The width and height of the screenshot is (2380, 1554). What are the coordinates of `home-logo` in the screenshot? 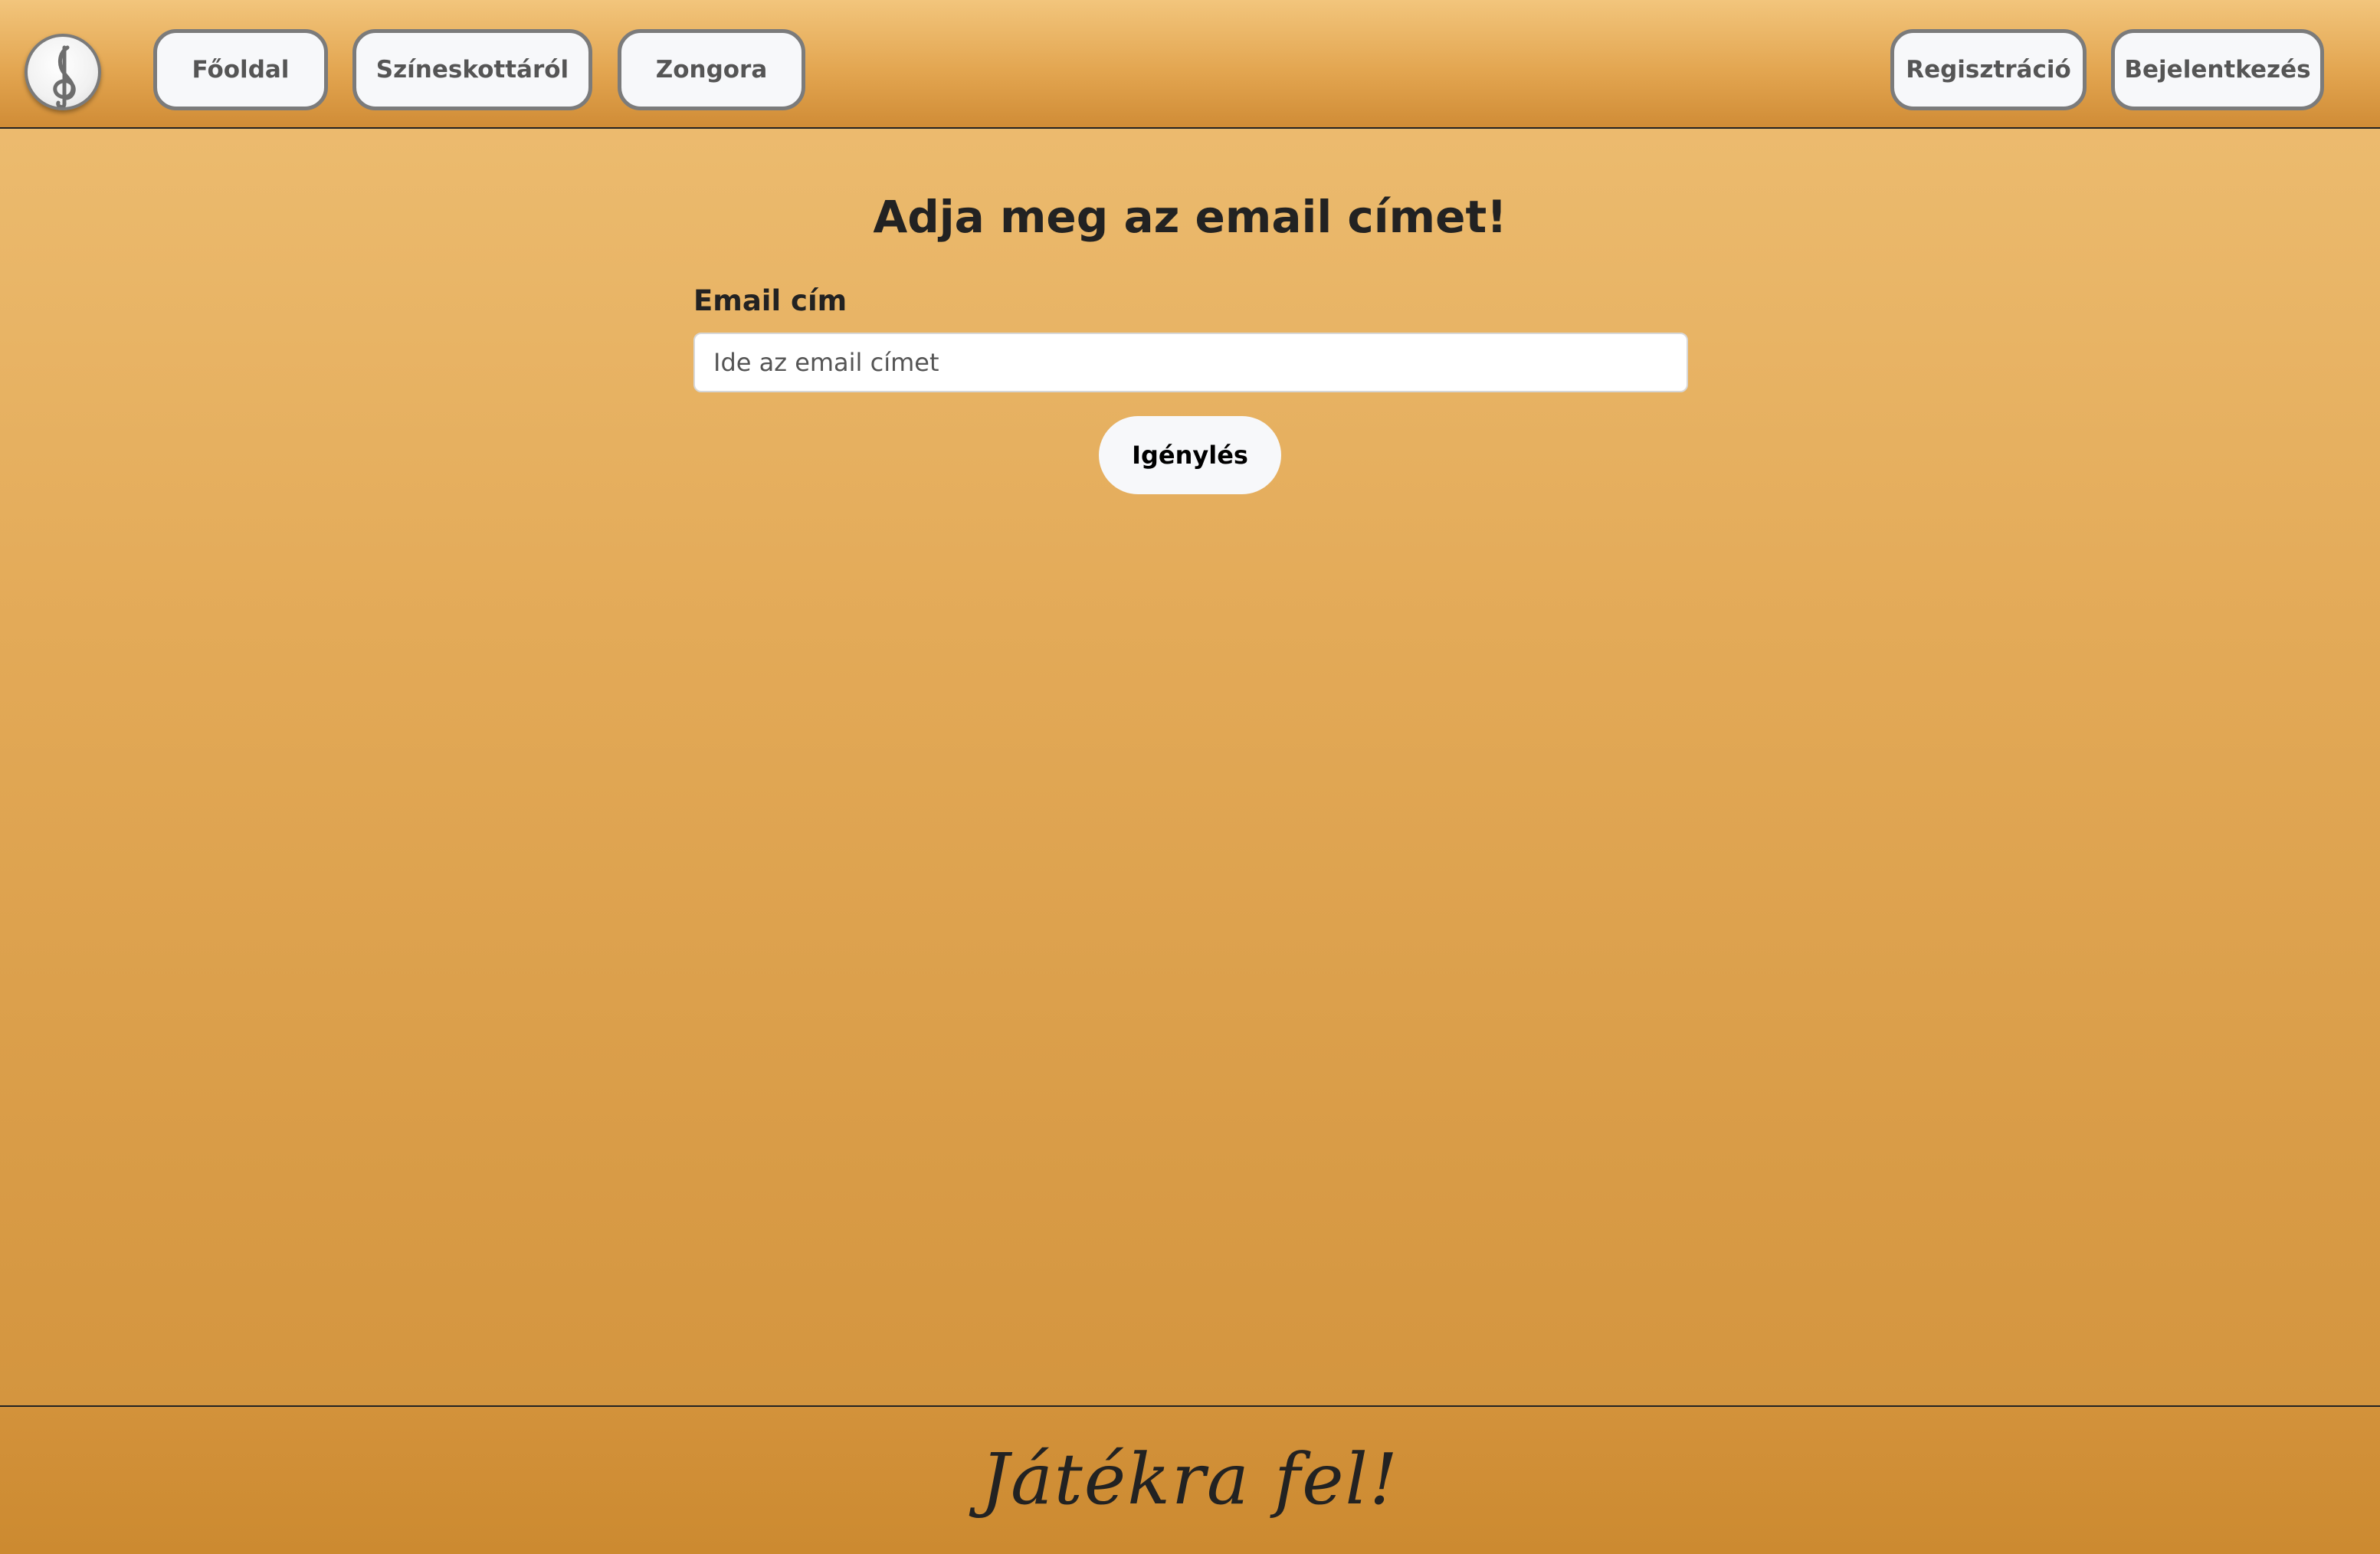 It's located at (63, 72).